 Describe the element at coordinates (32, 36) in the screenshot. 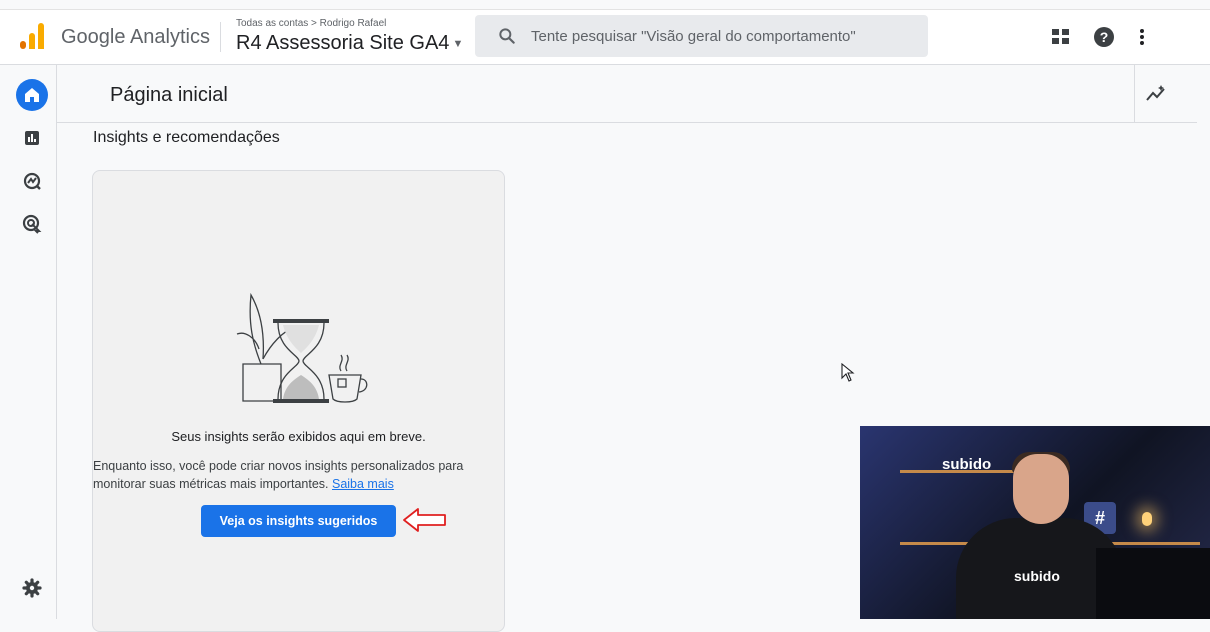

I see `google-analytics-logo` at that location.